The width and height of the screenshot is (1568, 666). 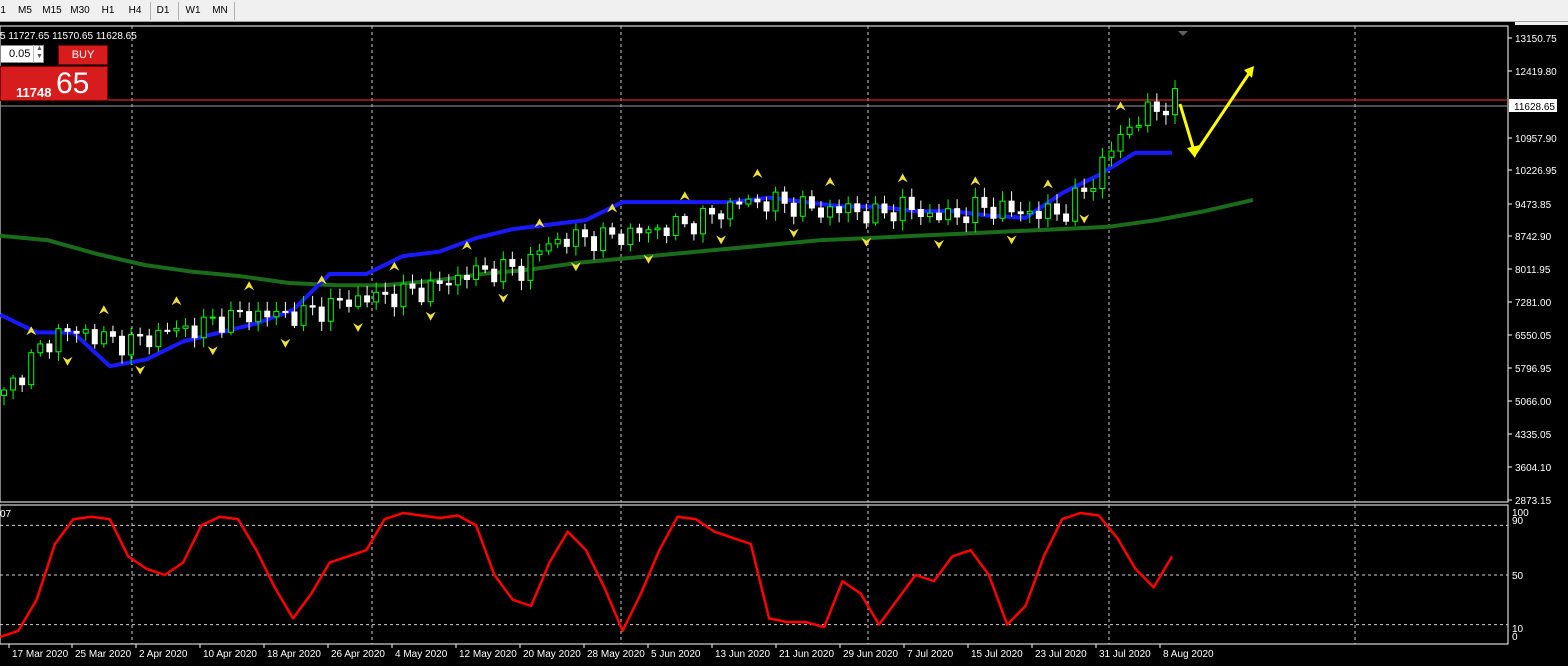 What do you see at coordinates (163, 654) in the screenshot?
I see `time-tick-label: 2 Apr 2020` at bounding box center [163, 654].